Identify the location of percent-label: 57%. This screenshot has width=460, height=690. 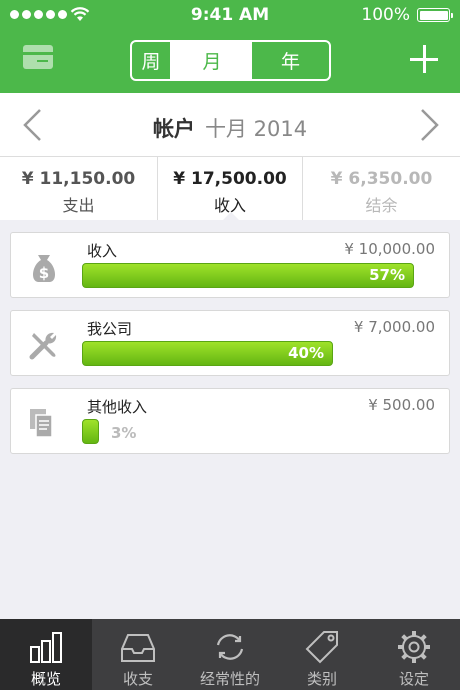
(387, 275).